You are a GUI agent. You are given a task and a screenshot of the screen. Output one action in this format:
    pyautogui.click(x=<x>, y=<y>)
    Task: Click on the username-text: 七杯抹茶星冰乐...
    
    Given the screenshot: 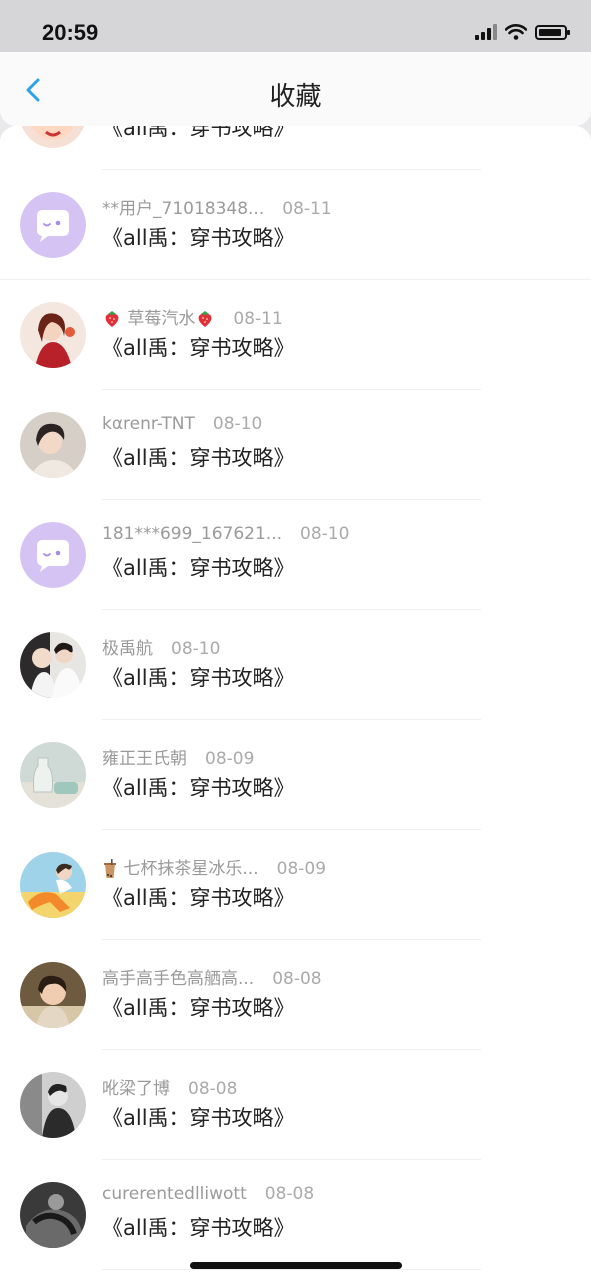 What is the action you would take?
    pyautogui.click(x=191, y=869)
    